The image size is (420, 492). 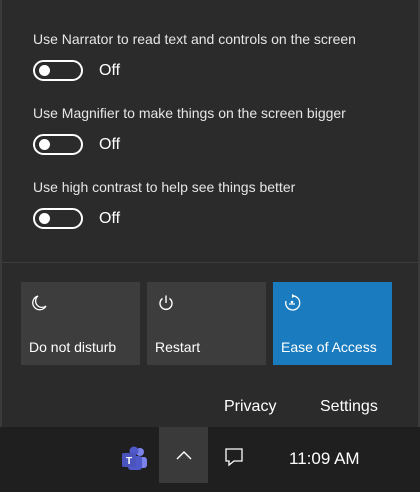 I want to click on show-hidden-icons-button, so click(x=183, y=455).